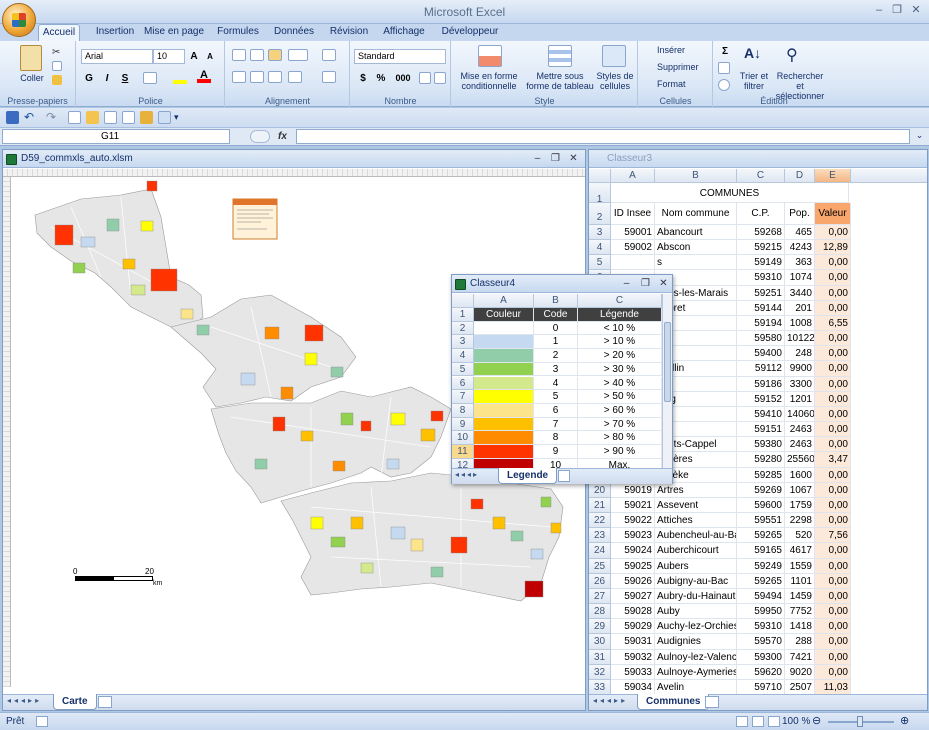  What do you see at coordinates (600, 194) in the screenshot?
I see `row-header: 1` at bounding box center [600, 194].